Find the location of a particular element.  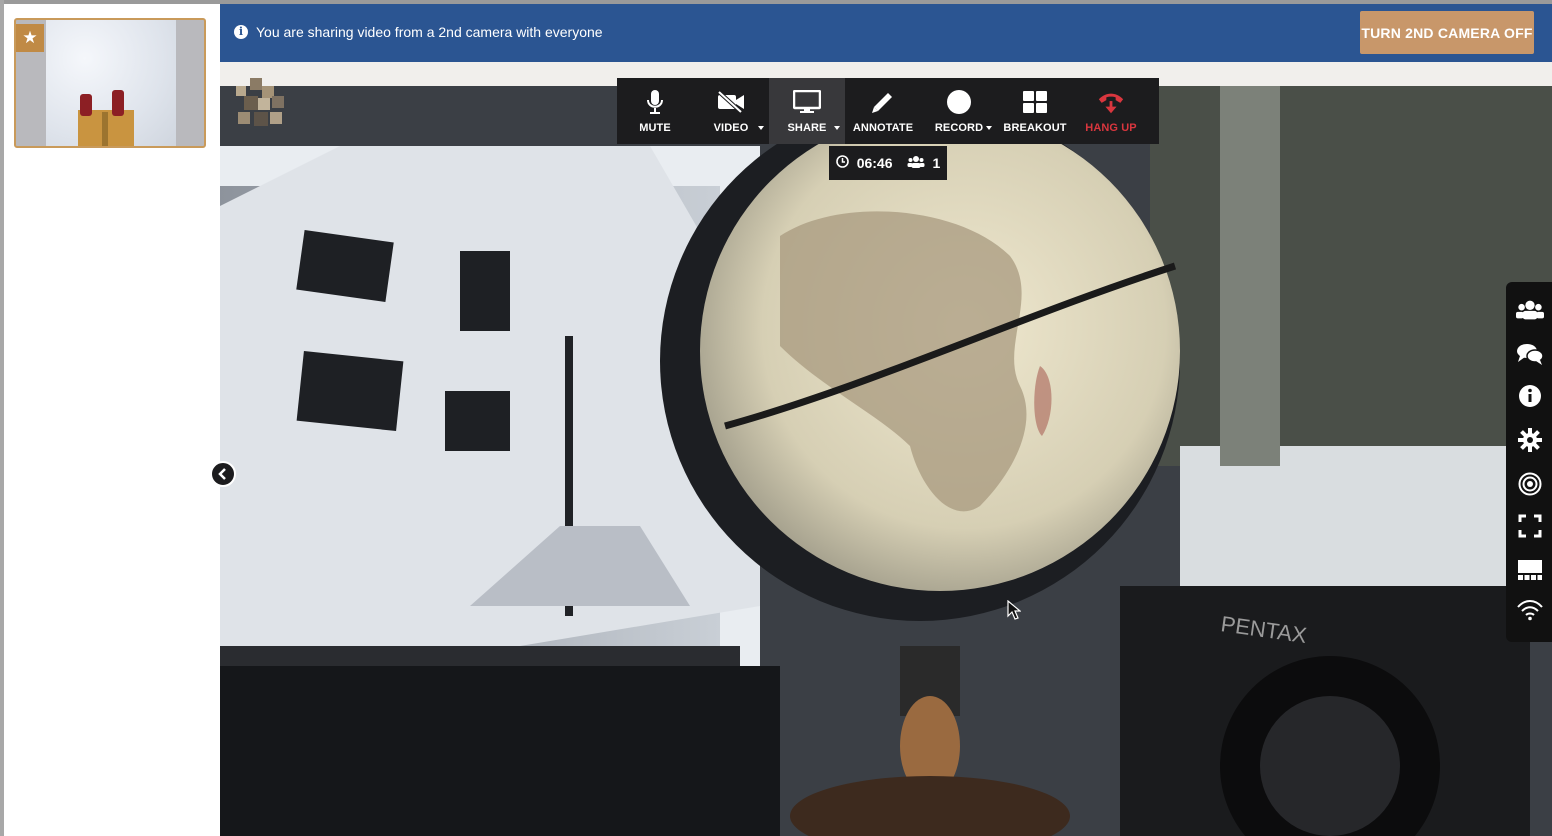

sidebar: ★ is located at coordinates (112, 420).